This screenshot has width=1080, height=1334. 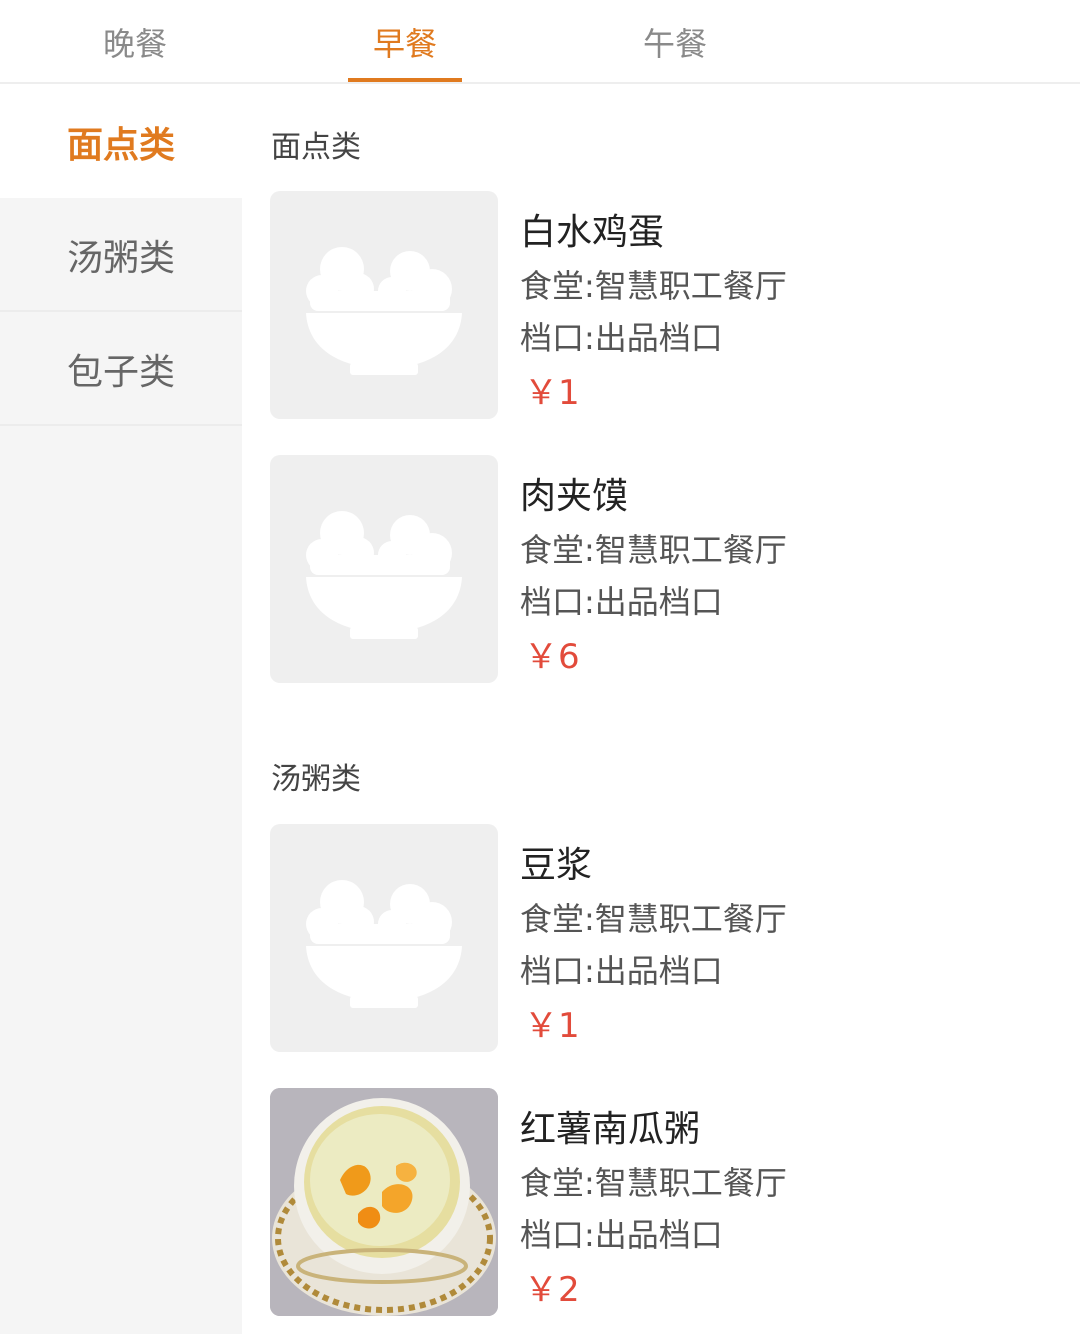 What do you see at coordinates (574, 496) in the screenshot?
I see `item-name: 肉夹馍` at bounding box center [574, 496].